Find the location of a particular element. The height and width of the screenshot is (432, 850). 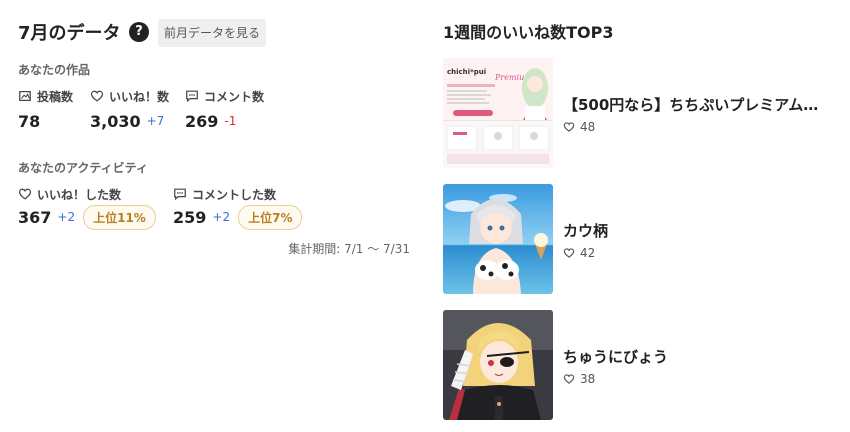

thumb-logo-text: chichi*pui is located at coordinates (466, 72).